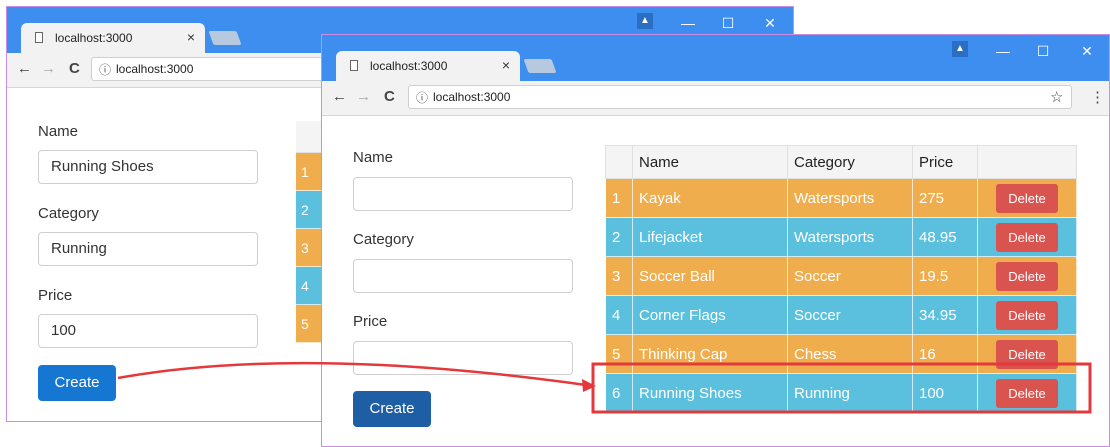  I want to click on title-bar: localhost:3000 × ▲ — ☐ ✕, so click(715, 58).